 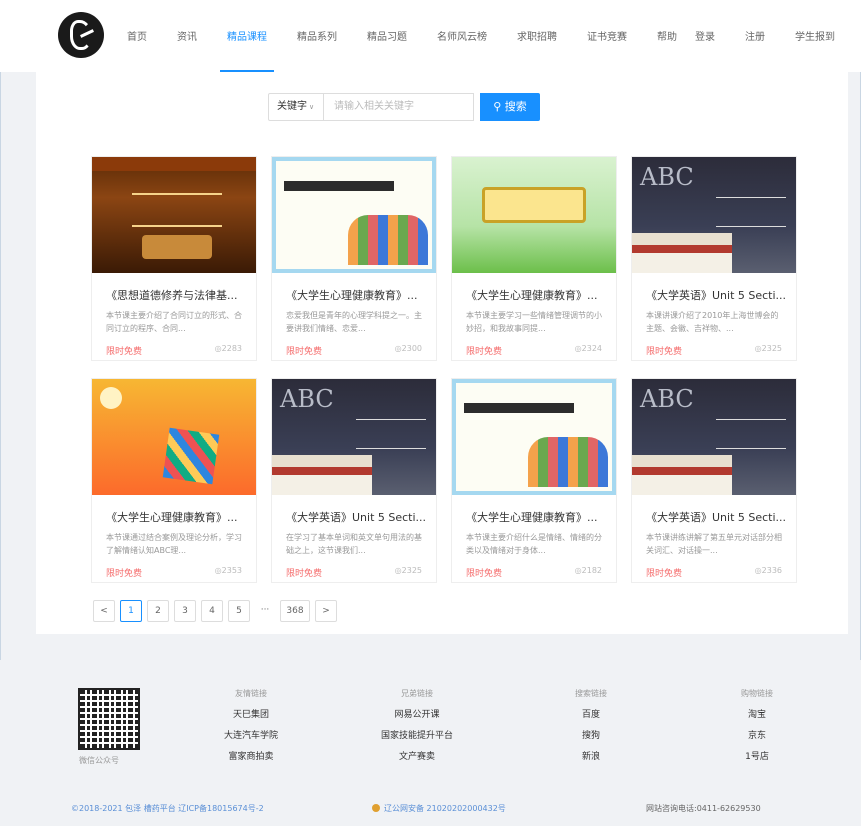 What do you see at coordinates (167, 808) in the screenshot?
I see `copyright-text: ©2018-2021 包泽 槽药平台 辽ICP备18015674号-2` at bounding box center [167, 808].